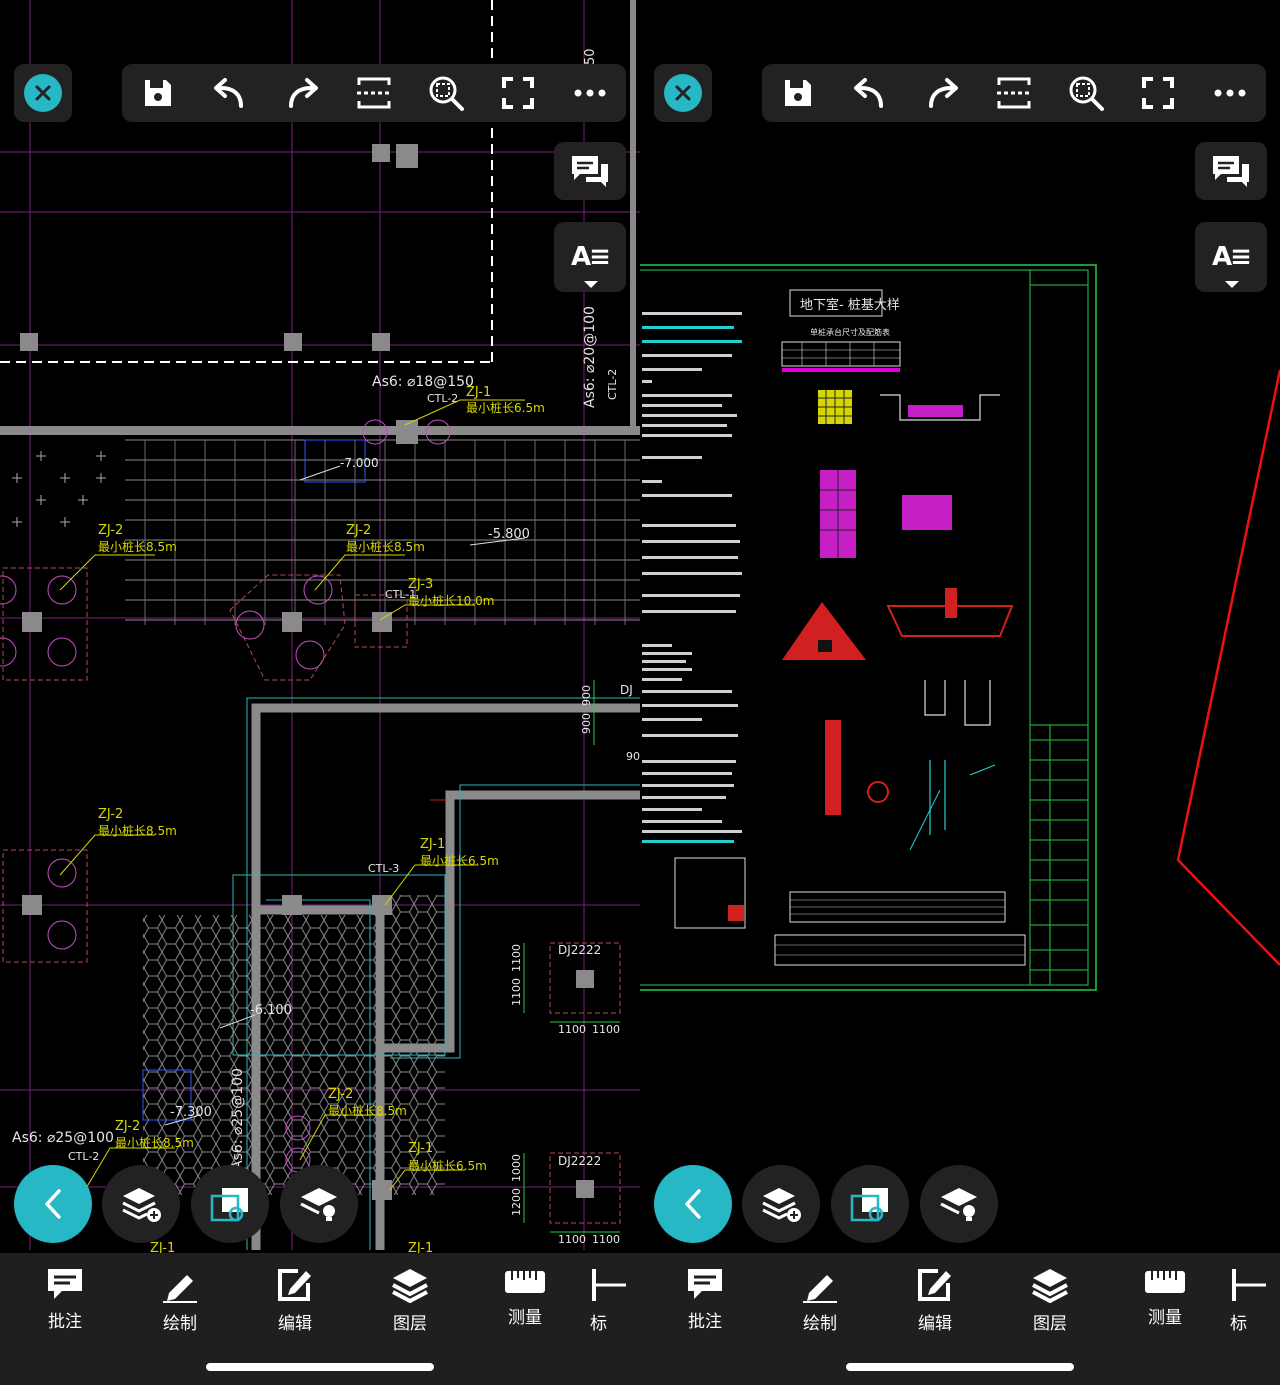 This screenshot has height=1385, width=1280. What do you see at coordinates (820, 1289) in the screenshot?
I see `pencil-icon` at bounding box center [820, 1289].